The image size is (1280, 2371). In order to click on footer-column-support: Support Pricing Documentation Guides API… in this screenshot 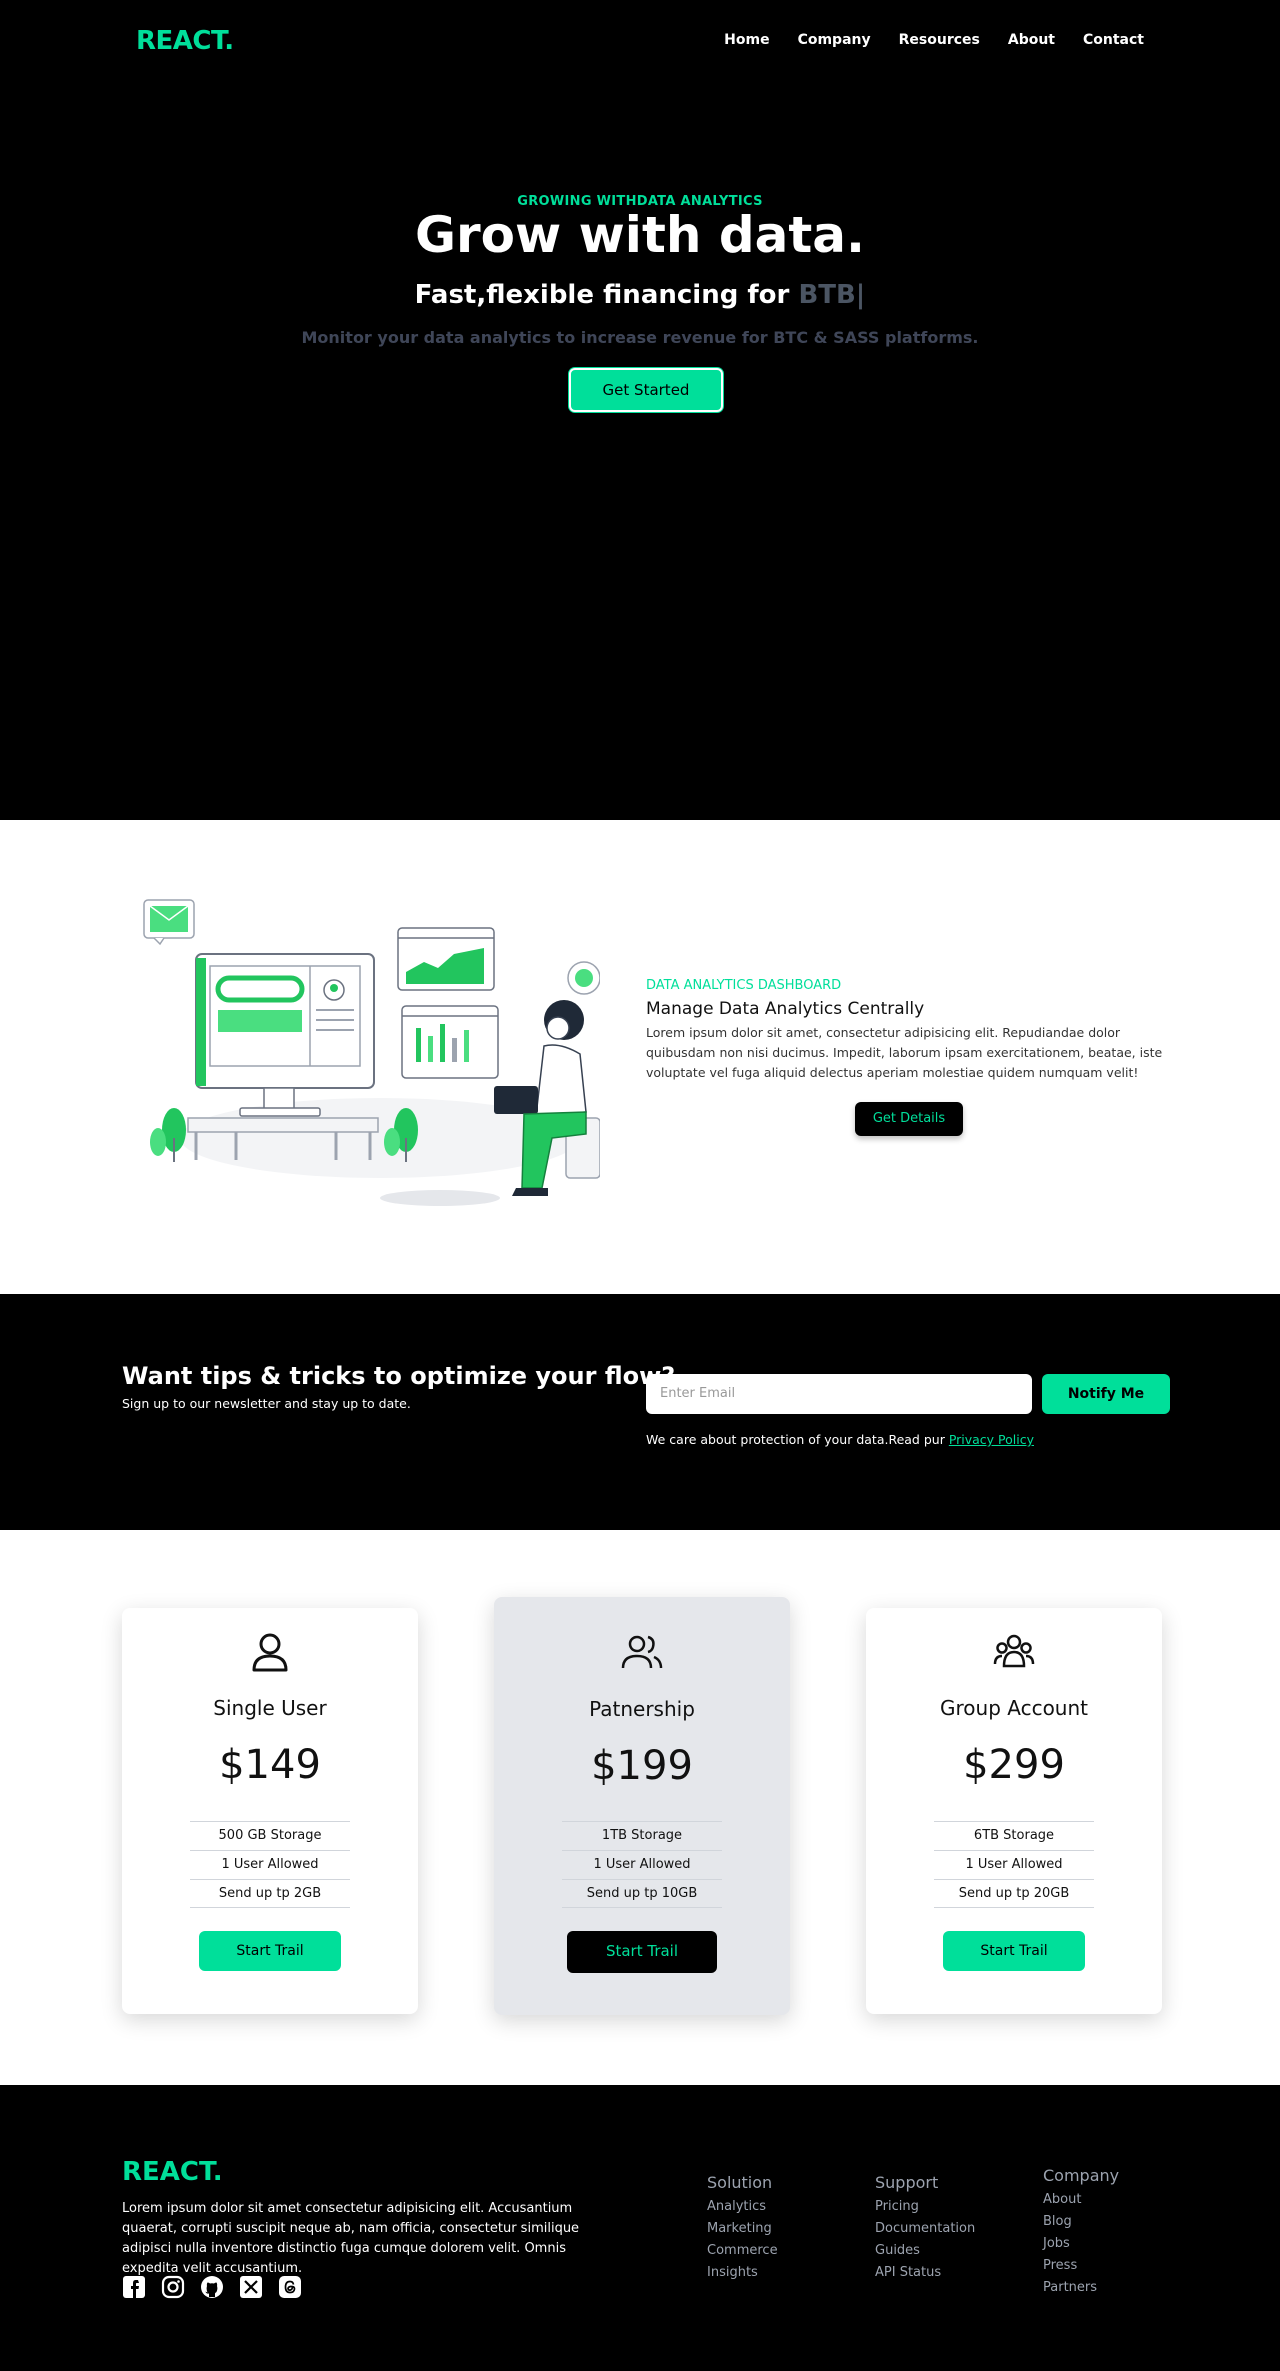, I will do `click(925, 2226)`.